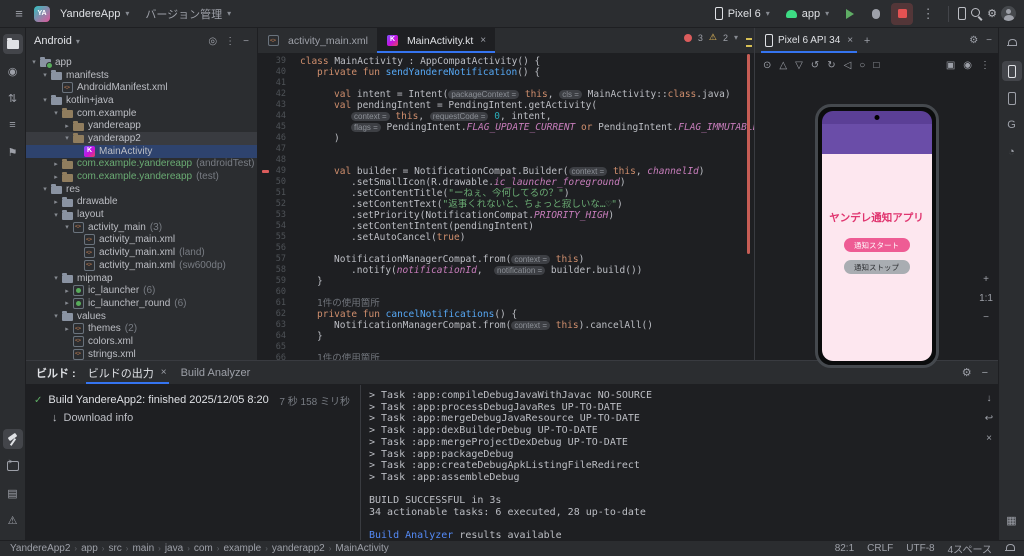  Describe the element at coordinates (1012, 152) in the screenshot. I see `app-insights-icon: ◔` at that location.